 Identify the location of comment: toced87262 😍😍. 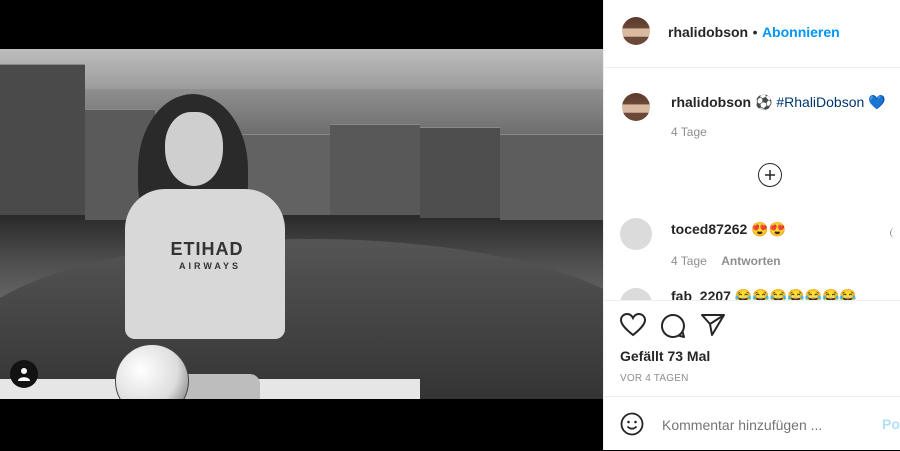
(728, 229).